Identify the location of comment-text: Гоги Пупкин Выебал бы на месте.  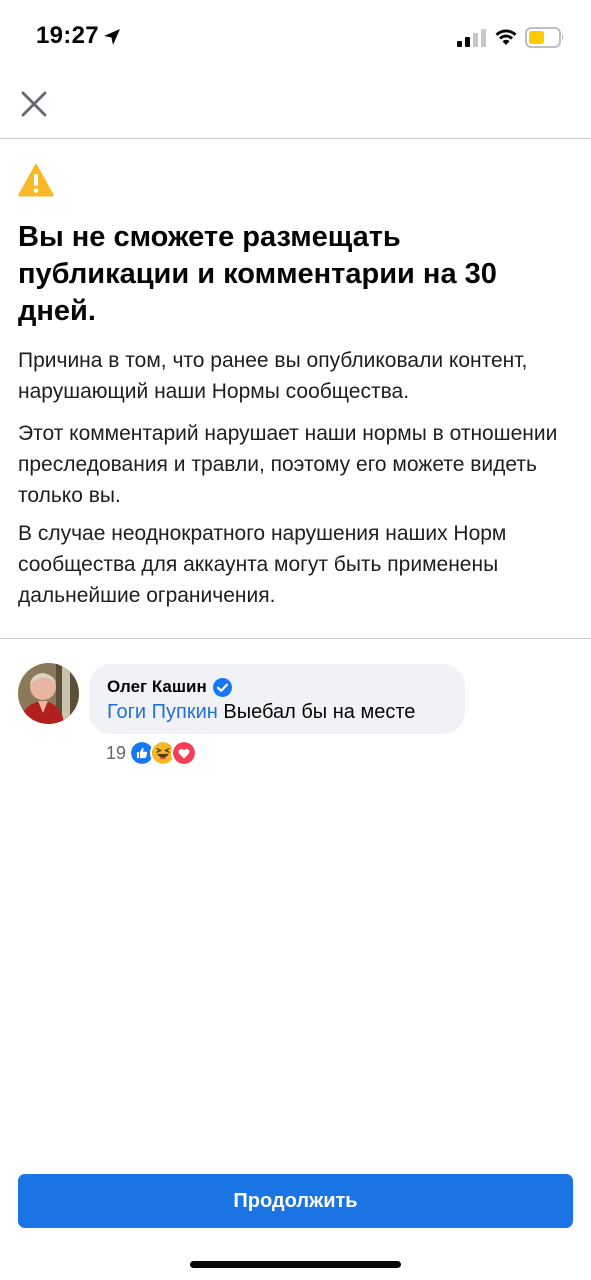
(261, 712).